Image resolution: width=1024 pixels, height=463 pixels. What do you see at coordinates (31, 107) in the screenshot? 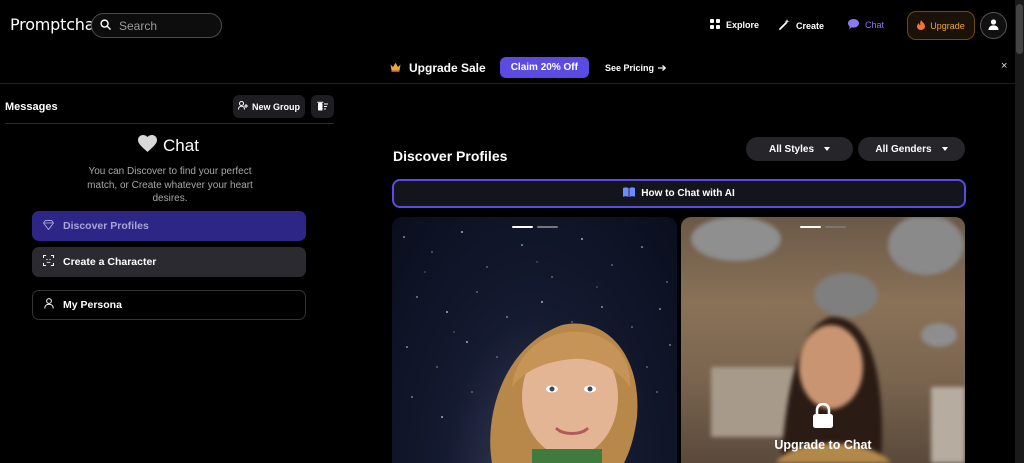
I see `messages-title: Messages` at bounding box center [31, 107].